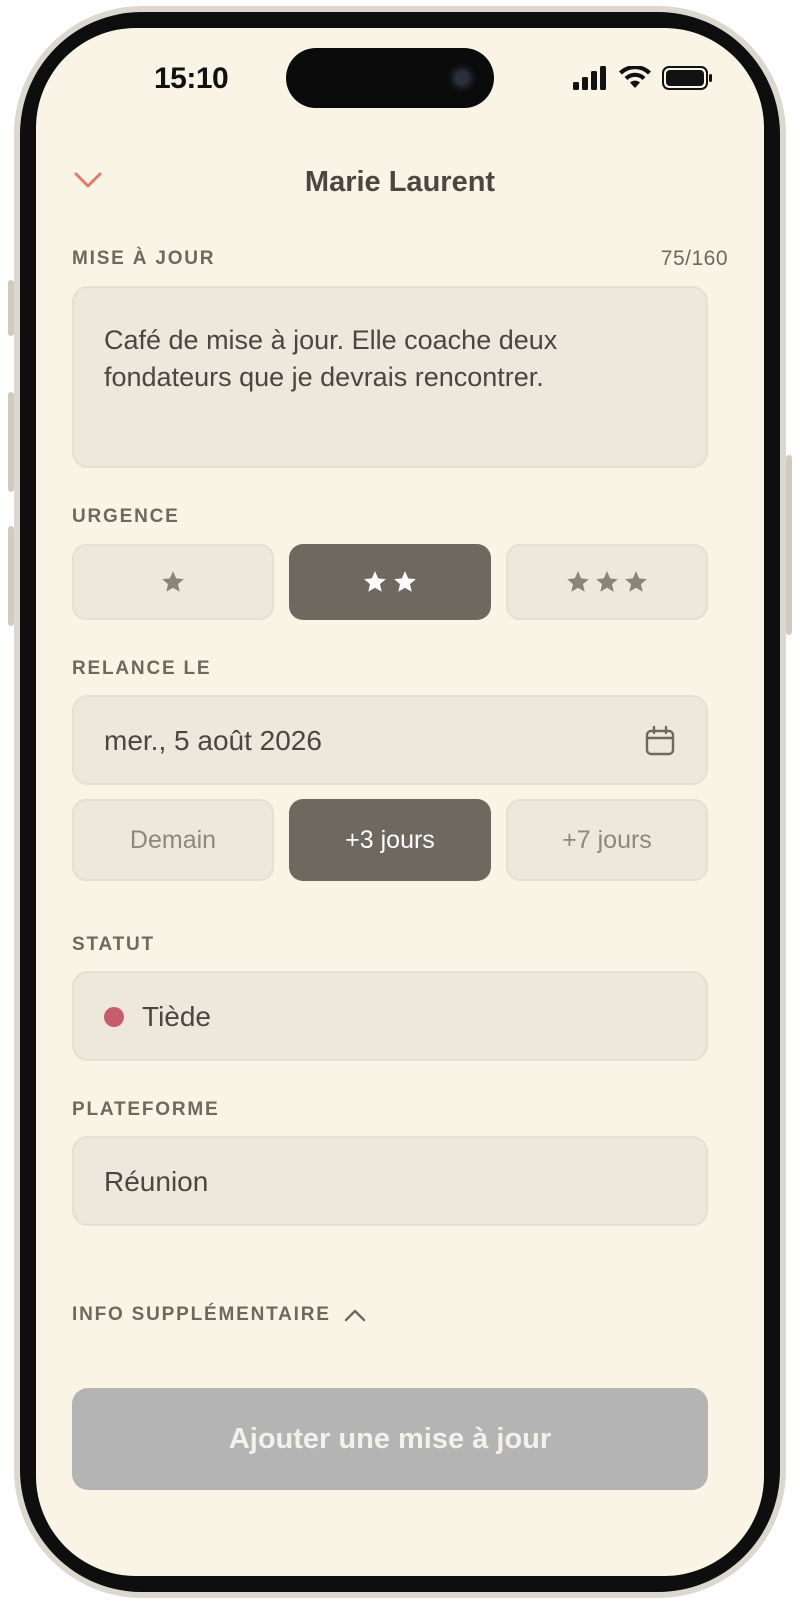 Image resolution: width=800 pixels, height=1609 pixels. Describe the element at coordinates (201, 1314) in the screenshot. I see `extra-info-label: INFO SUPPLÉMENTAIRE` at that location.